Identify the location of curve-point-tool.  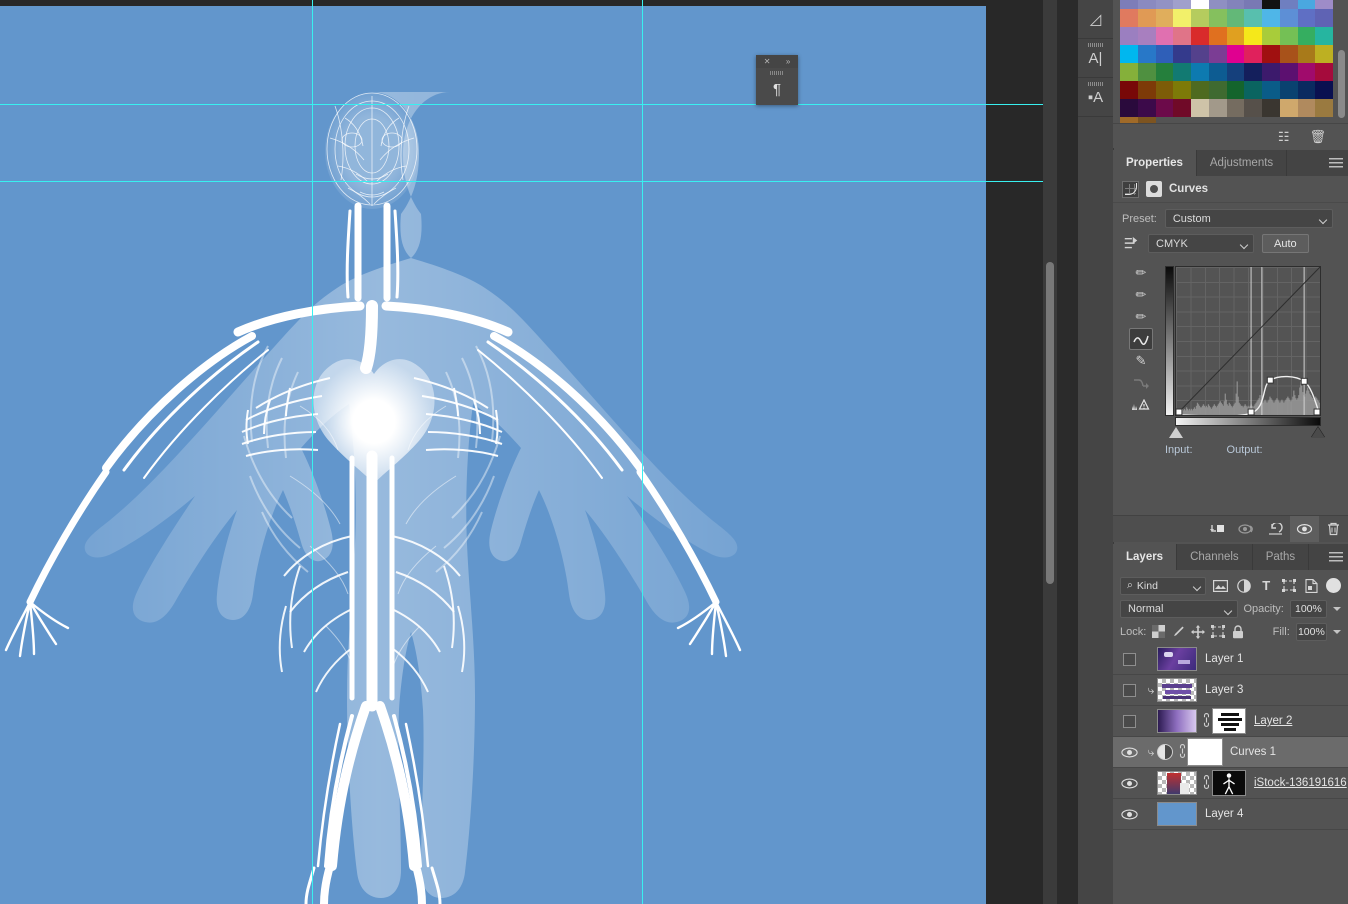
(1141, 339).